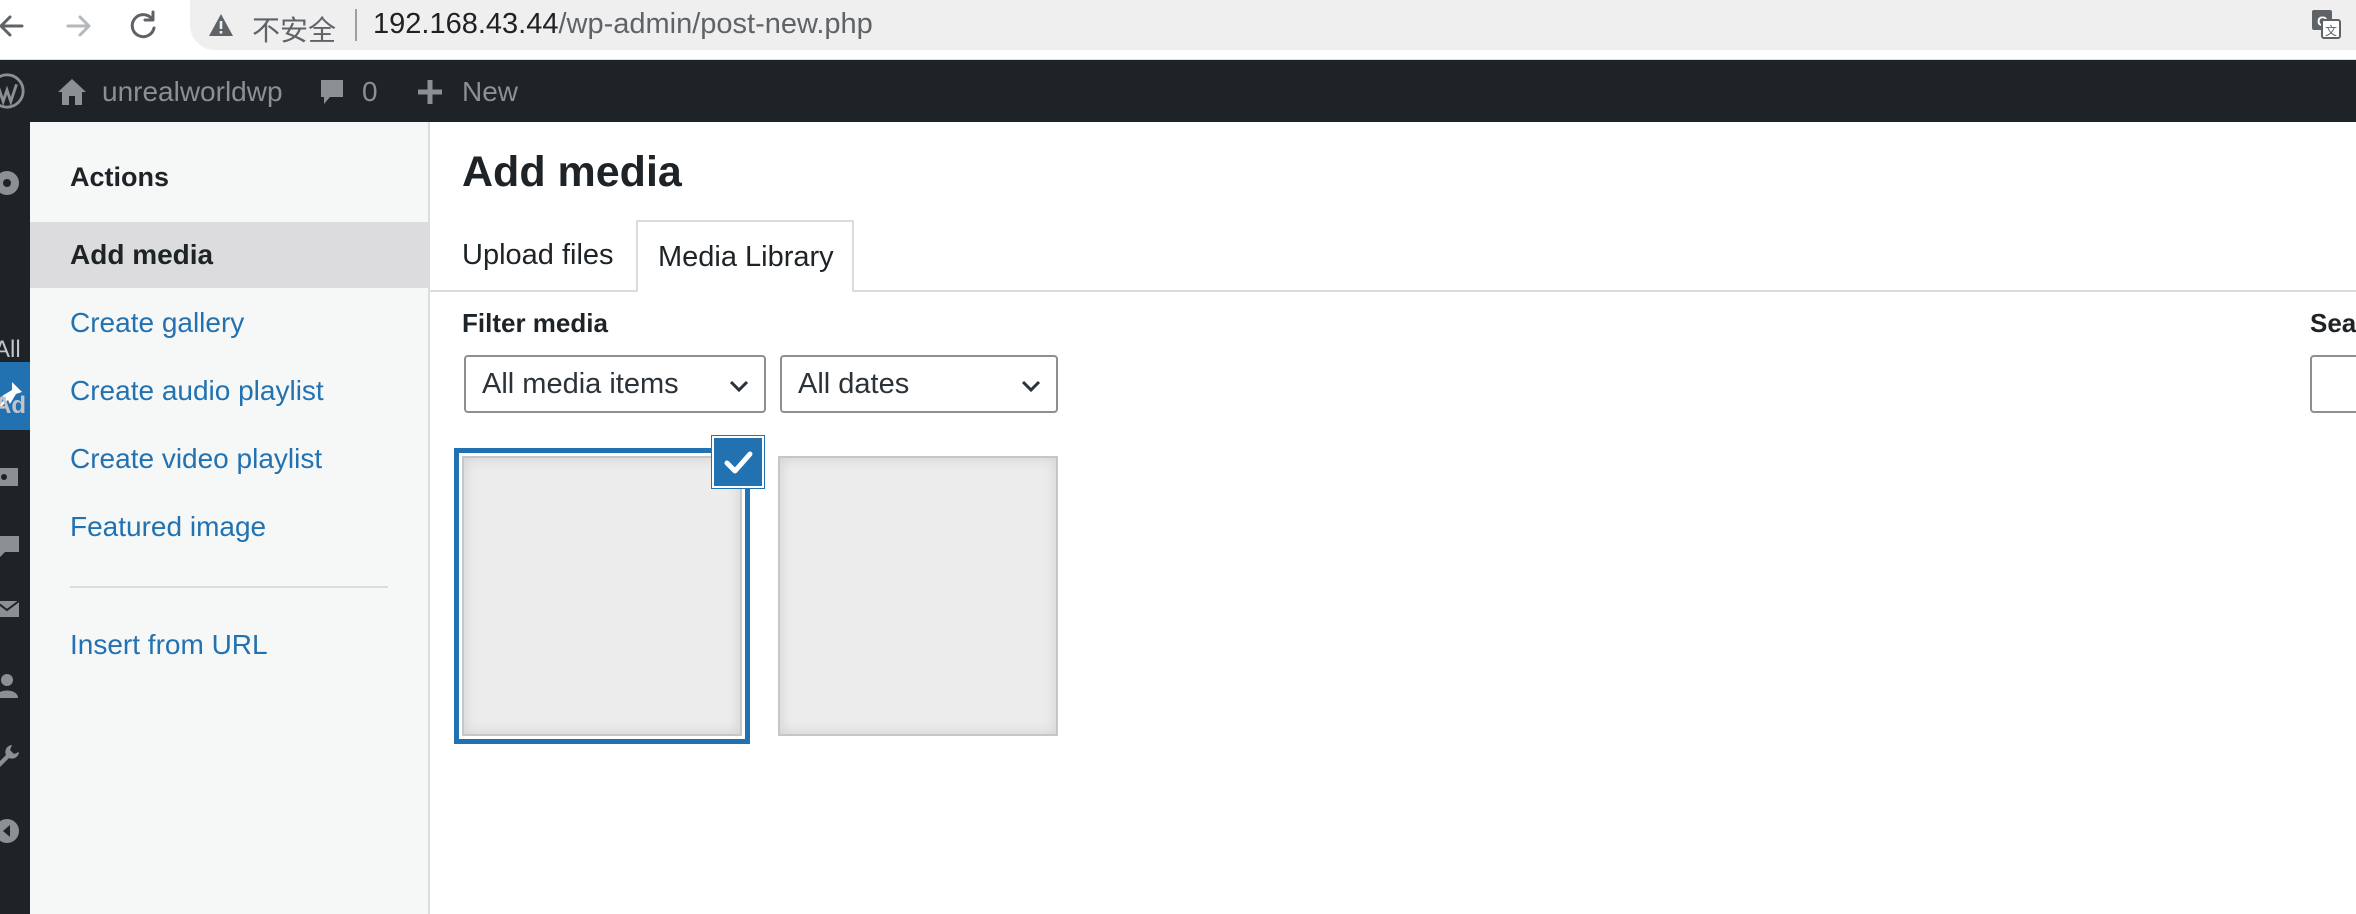 This screenshot has height=914, width=2356. I want to click on site-name: unrealworldwp, so click(192, 91).